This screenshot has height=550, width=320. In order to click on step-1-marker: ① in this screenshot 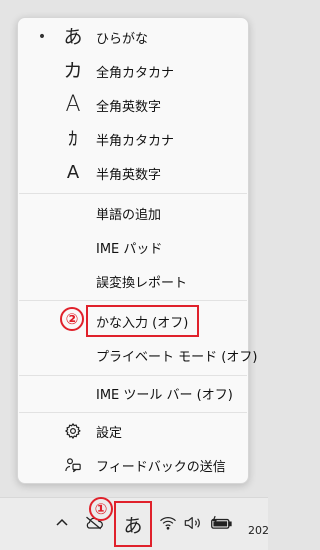, I will do `click(101, 509)`.